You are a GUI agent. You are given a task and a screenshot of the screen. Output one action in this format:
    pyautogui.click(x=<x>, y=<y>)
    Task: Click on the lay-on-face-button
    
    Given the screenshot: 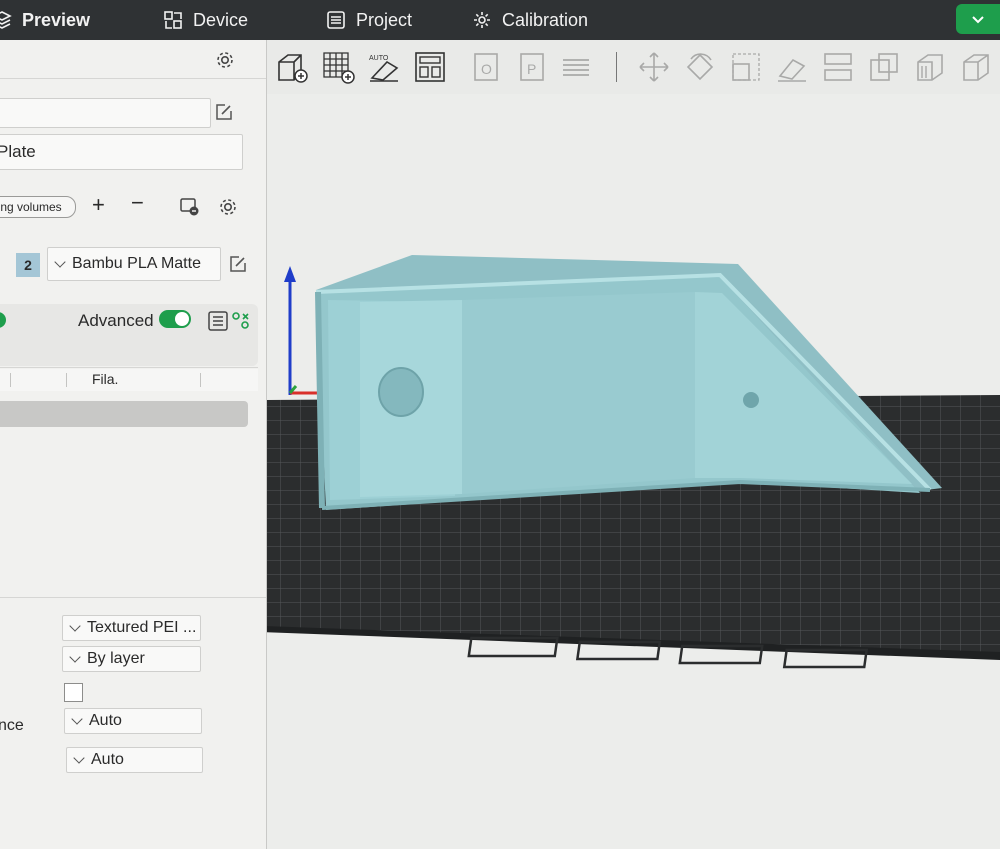 What is the action you would take?
    pyautogui.click(x=792, y=67)
    